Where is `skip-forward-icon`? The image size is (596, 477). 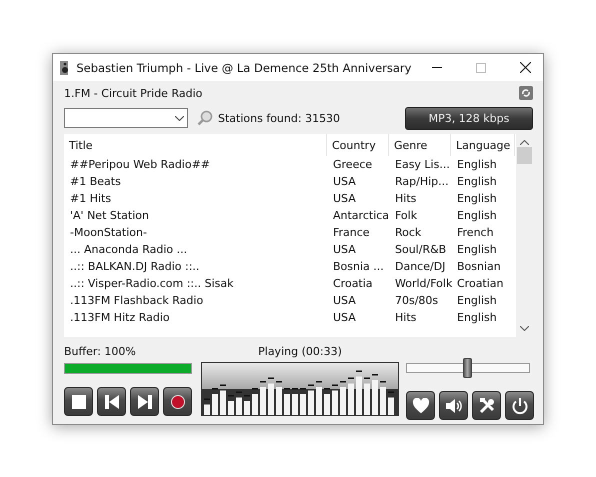
skip-forward-icon is located at coordinates (145, 401).